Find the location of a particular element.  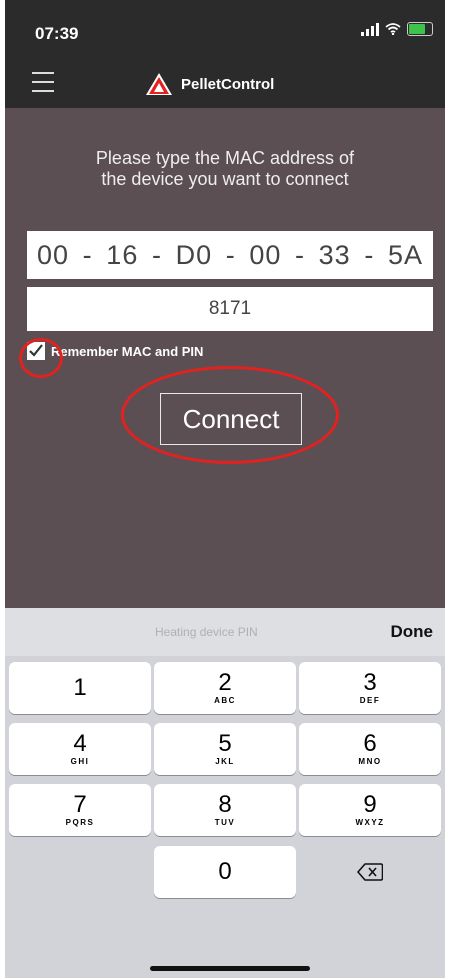

key-7: 7 PQRS is located at coordinates (80, 810).